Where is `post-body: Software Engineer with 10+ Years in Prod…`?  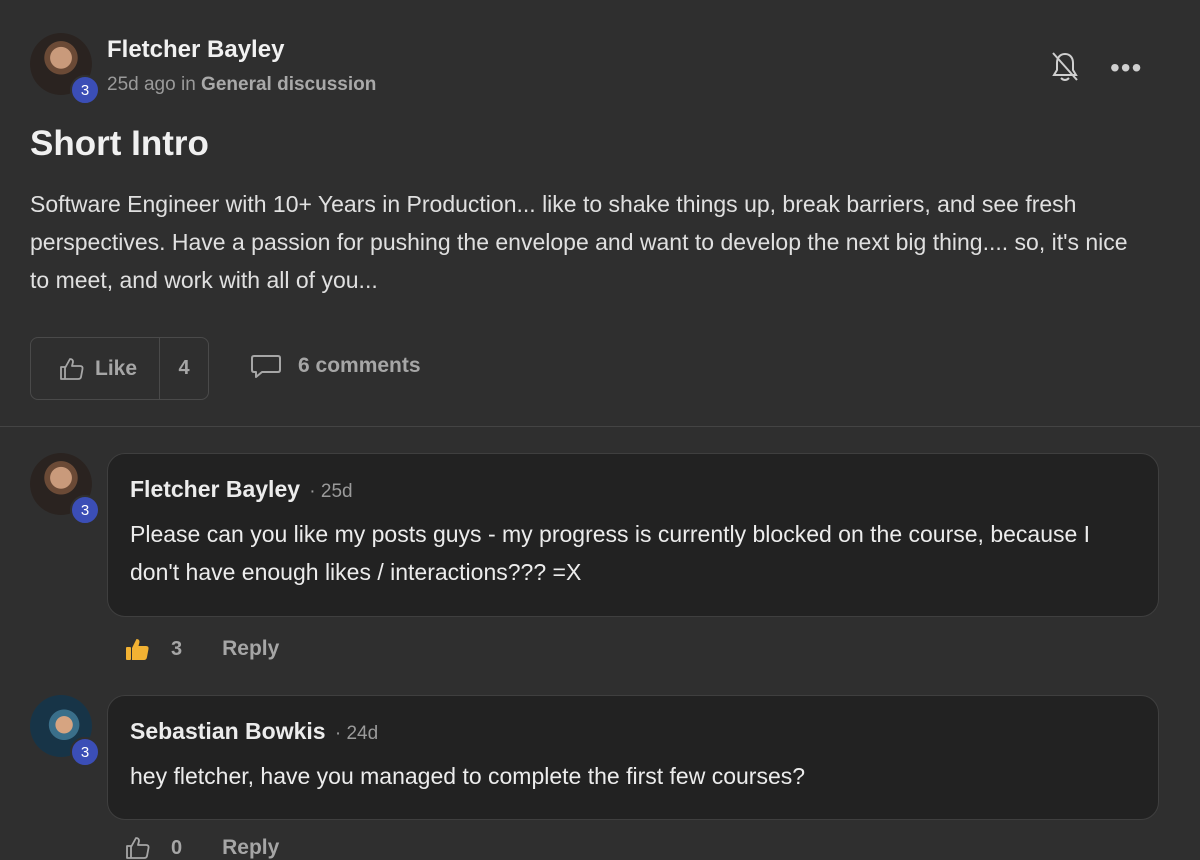 post-body: Software Engineer with 10+ Years in Prod… is located at coordinates (579, 242).